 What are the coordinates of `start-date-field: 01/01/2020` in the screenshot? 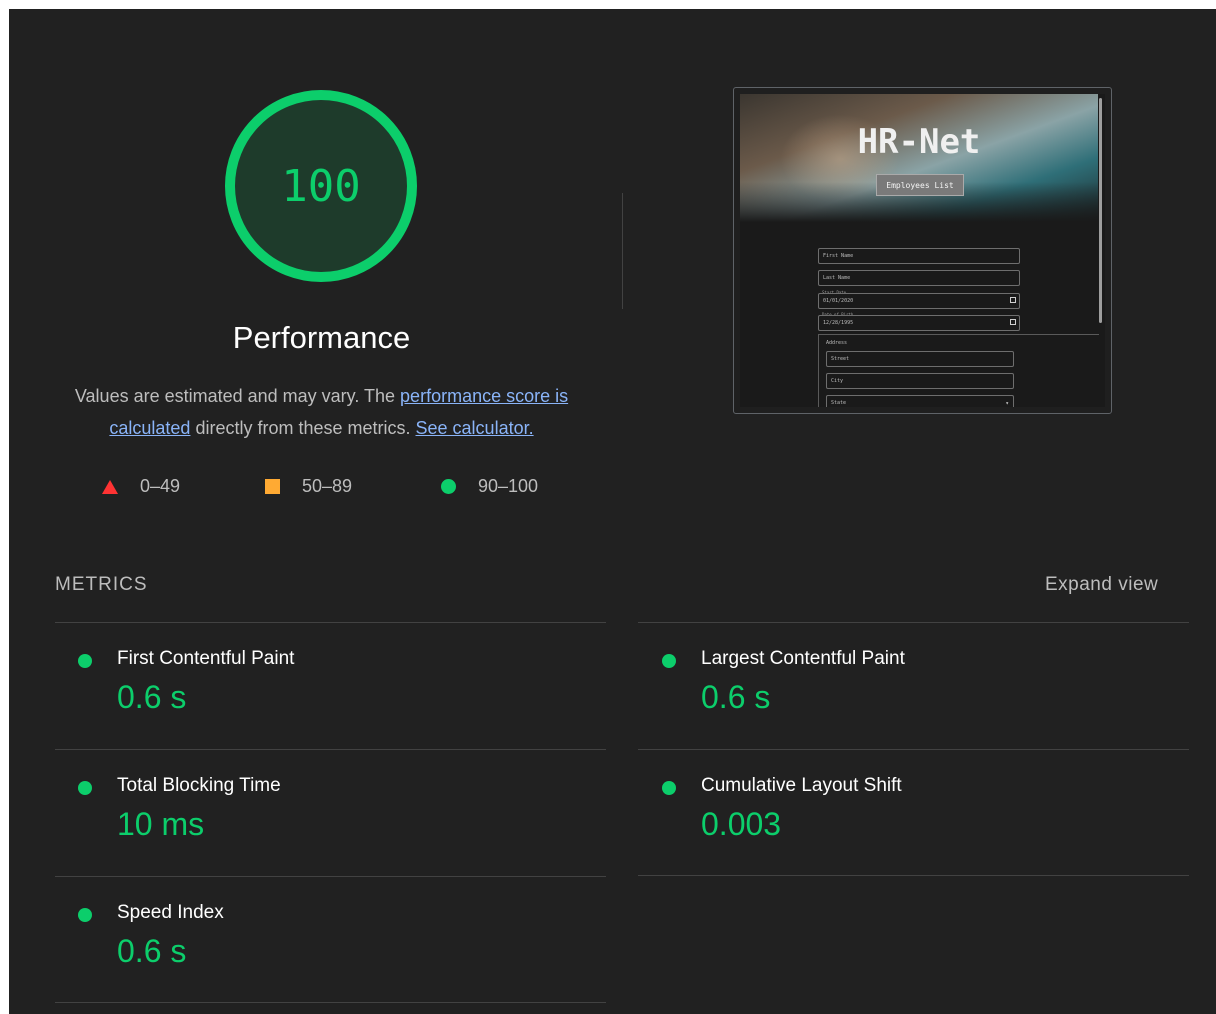 It's located at (919, 301).